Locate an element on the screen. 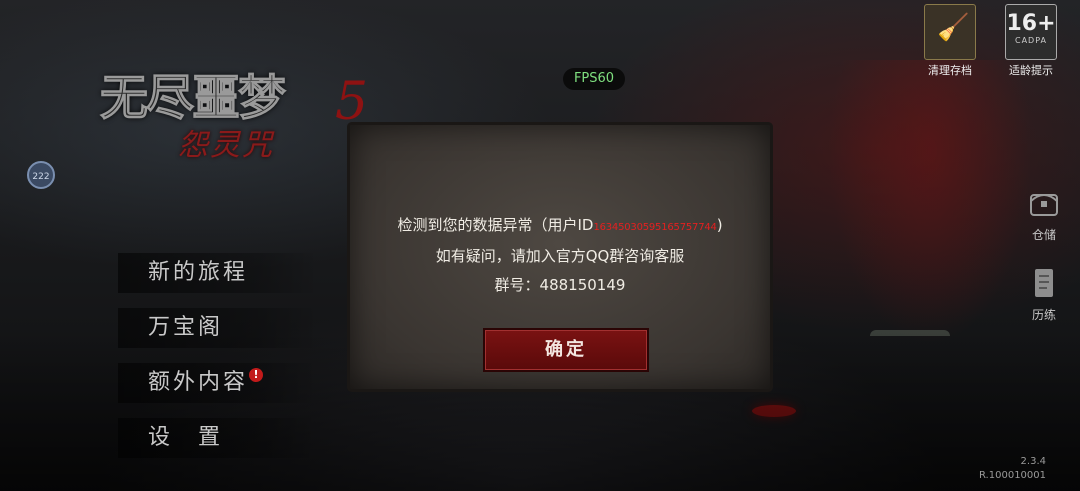  logo-number: 5 is located at coordinates (352, 102).